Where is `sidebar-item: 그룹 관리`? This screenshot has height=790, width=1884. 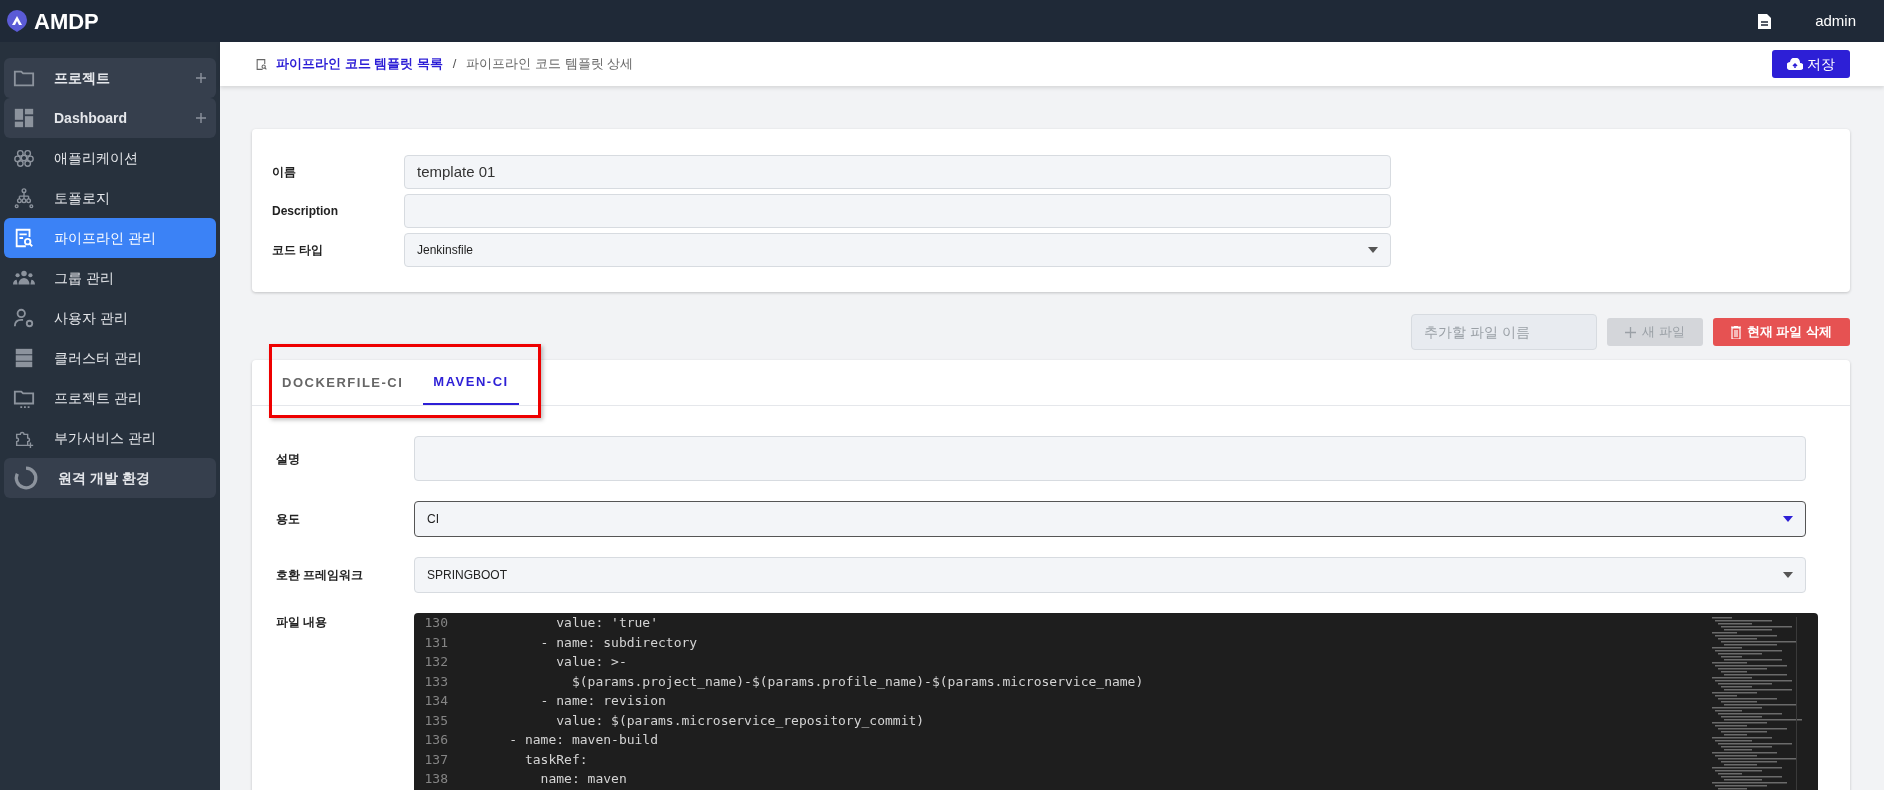 sidebar-item: 그룹 관리 is located at coordinates (110, 278).